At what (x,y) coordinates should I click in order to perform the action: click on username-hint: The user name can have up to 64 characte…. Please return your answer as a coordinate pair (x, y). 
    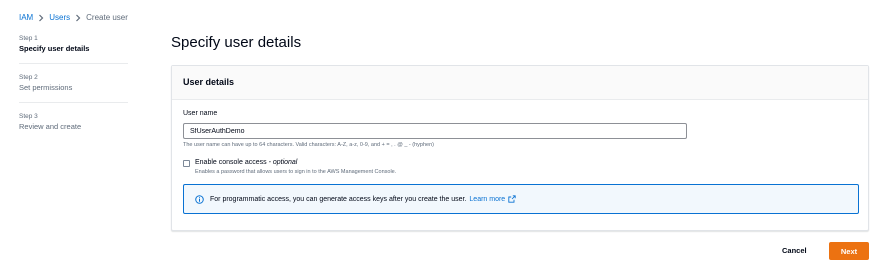
    Looking at the image, I should click on (308, 145).